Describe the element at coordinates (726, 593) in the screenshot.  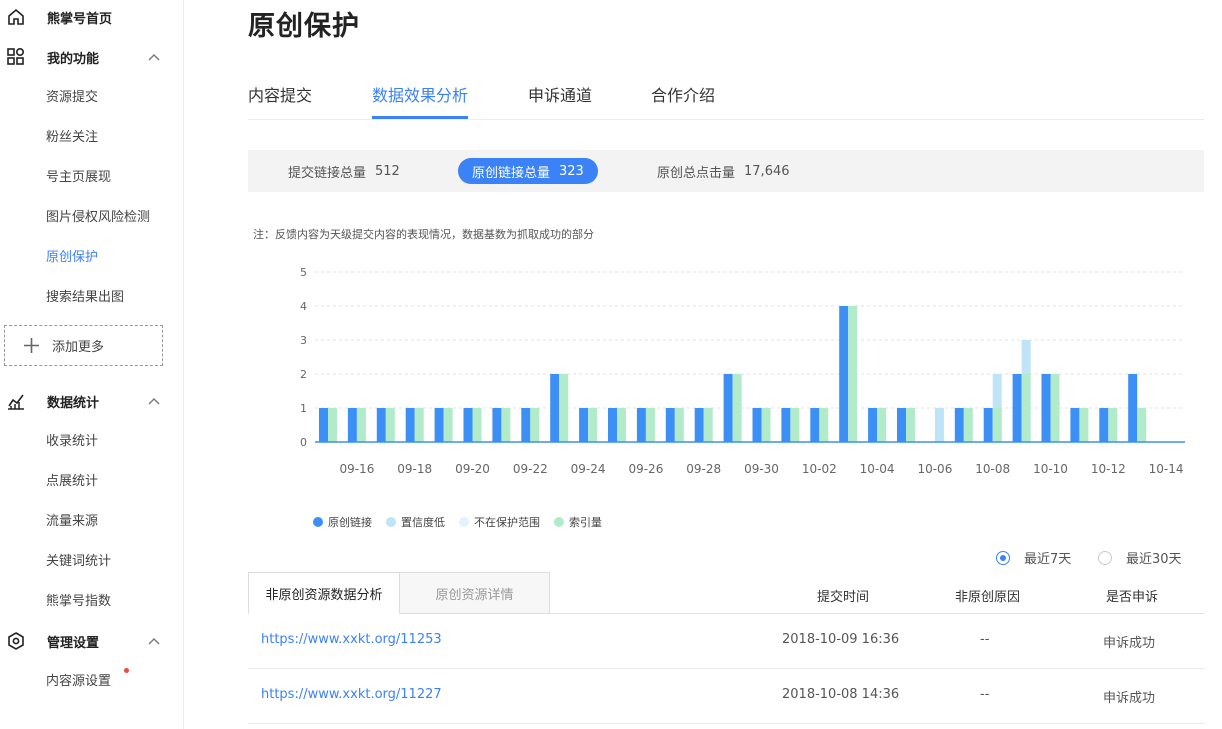
I see `table-header: 非原创资源数据分析 原创资源详情 提交时间 非原创原因 是否申诉` at that location.